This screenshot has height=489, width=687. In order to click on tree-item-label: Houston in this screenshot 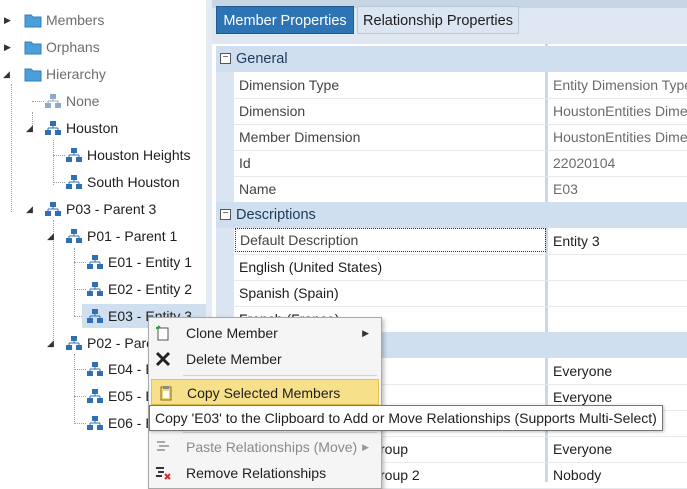, I will do `click(92, 128)`.